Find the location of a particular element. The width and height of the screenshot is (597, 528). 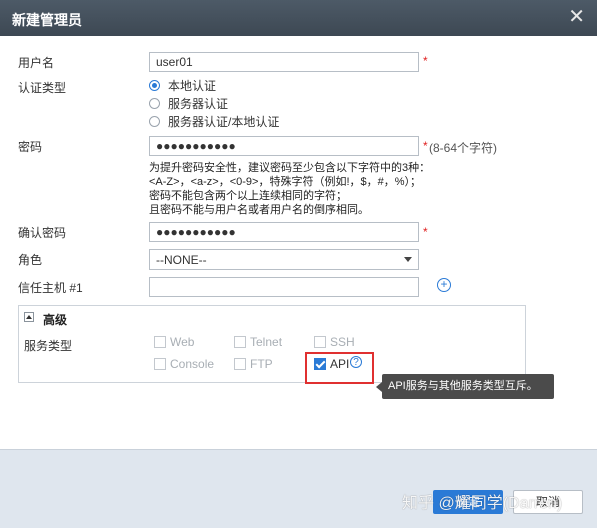

username-input is located at coordinates (284, 62).